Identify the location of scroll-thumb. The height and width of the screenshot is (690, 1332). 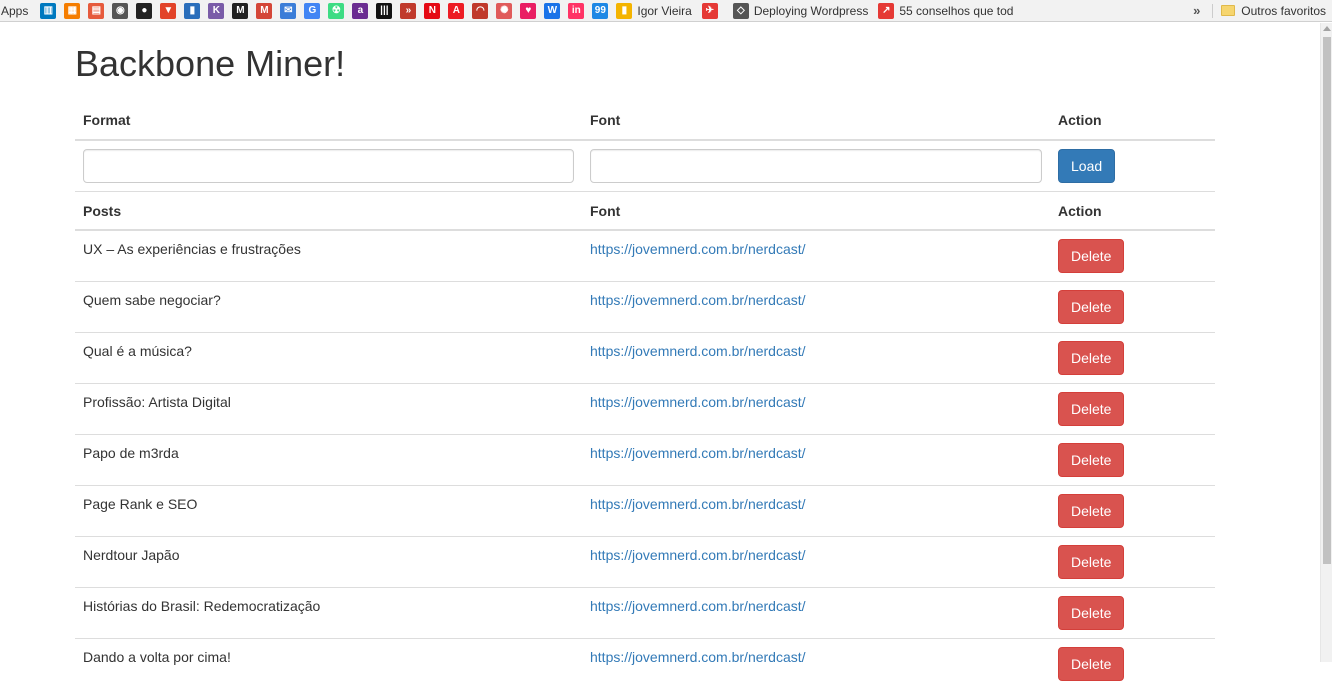
(1327, 300).